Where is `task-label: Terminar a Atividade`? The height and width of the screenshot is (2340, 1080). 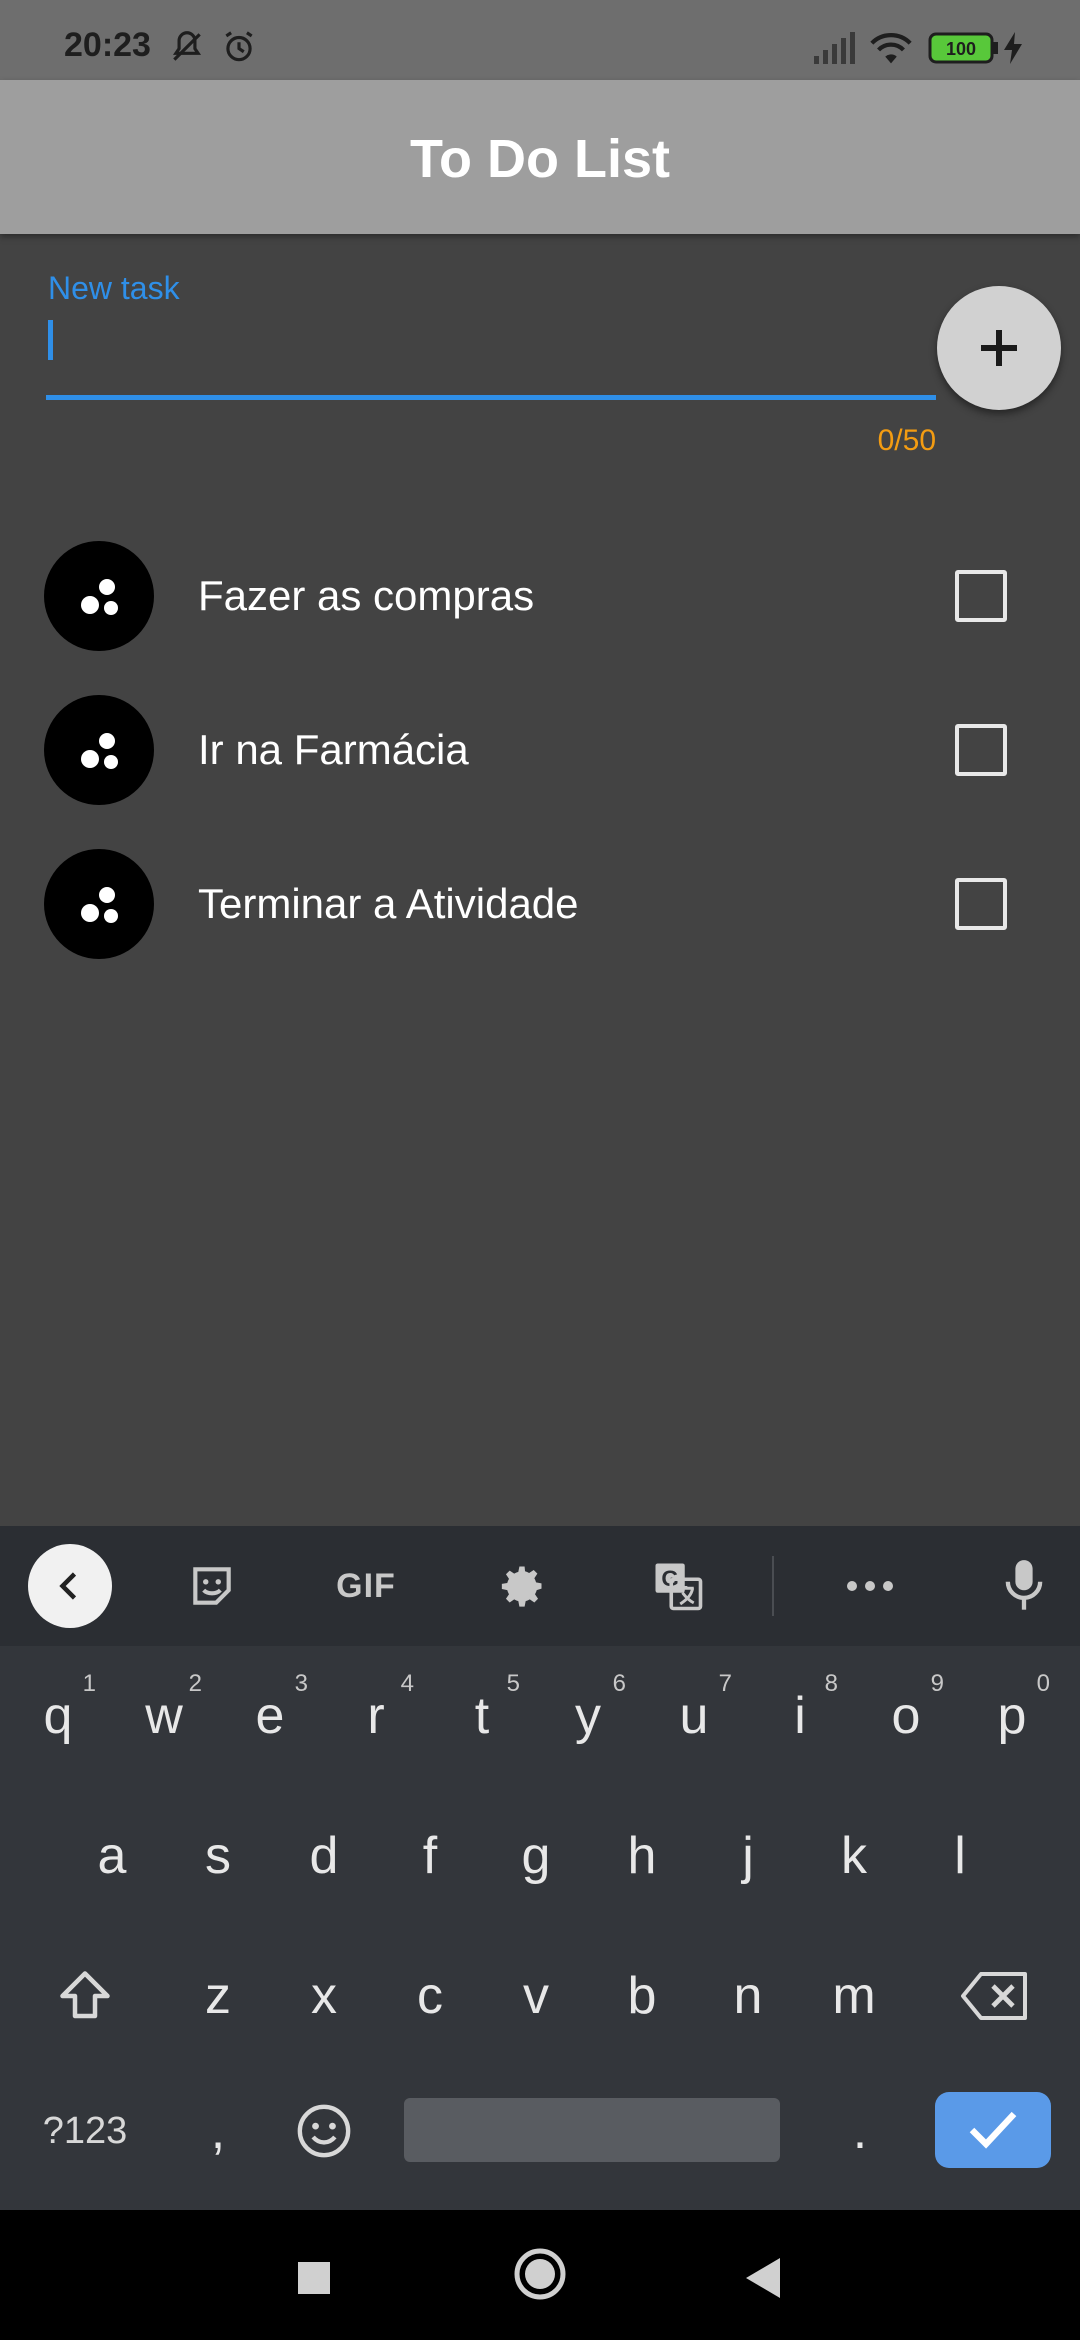 task-label: Terminar a Atividade is located at coordinates (388, 903).